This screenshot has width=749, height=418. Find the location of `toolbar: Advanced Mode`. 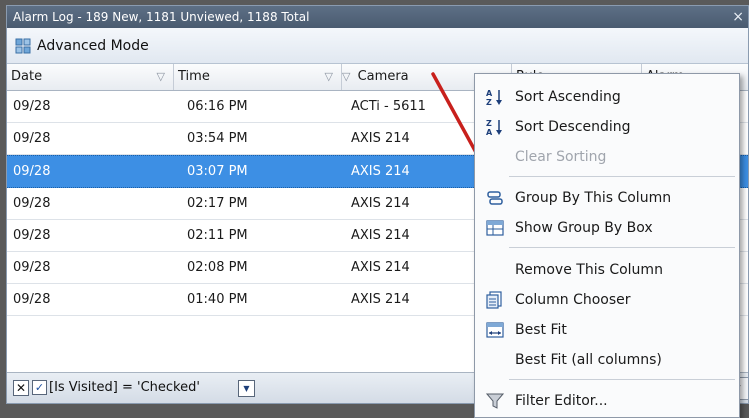

toolbar: Advanced Mode is located at coordinates (377, 46).